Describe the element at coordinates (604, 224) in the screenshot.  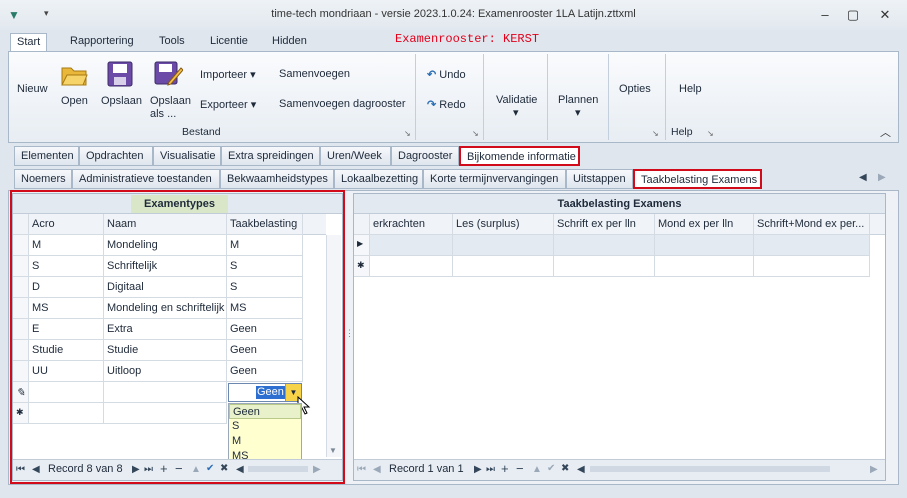
I see `column-header: Schrift ex per lln` at that location.